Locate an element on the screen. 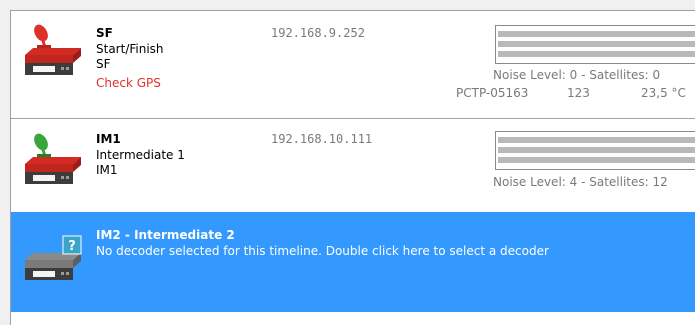 The image size is (695, 325). decoder-description: Intermediate 1 is located at coordinates (140, 155).